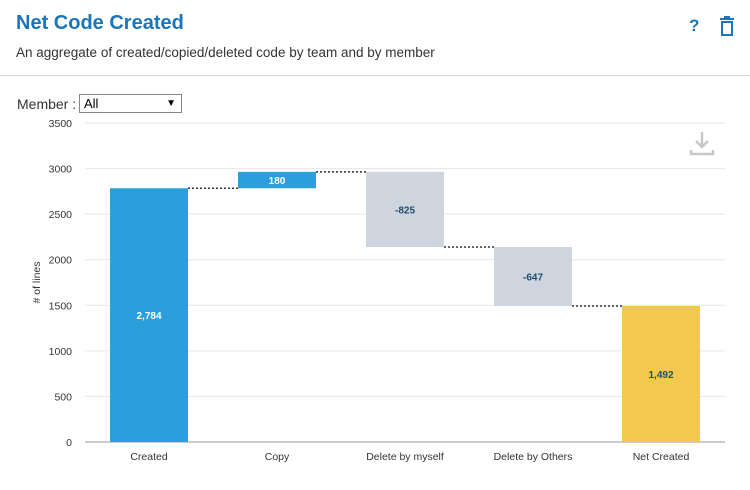 This screenshot has height=490, width=750. I want to click on data-label: -647, so click(533, 278).